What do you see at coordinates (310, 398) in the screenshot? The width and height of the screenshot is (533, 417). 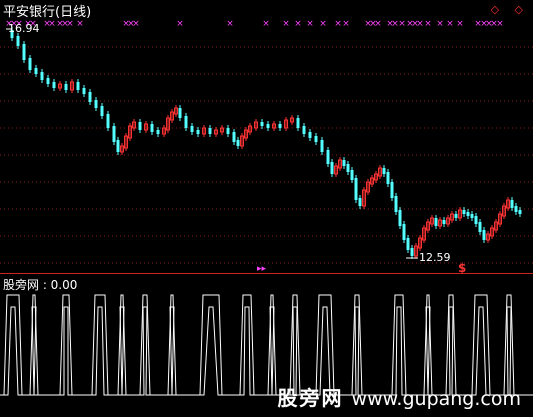 I see `watermark-cn: 股旁网` at bounding box center [310, 398].